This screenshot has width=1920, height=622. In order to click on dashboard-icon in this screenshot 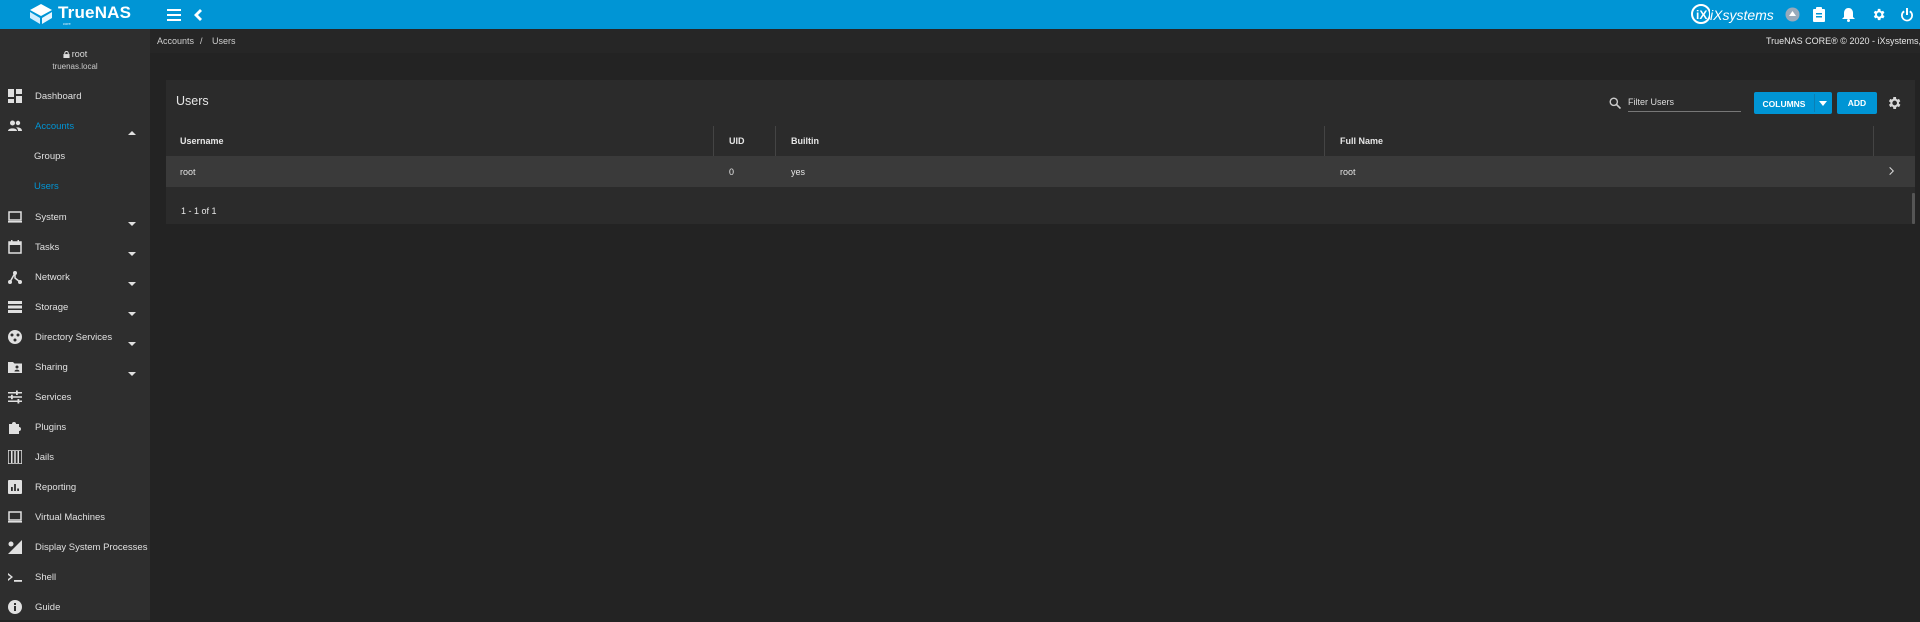, I will do `click(15, 96)`.